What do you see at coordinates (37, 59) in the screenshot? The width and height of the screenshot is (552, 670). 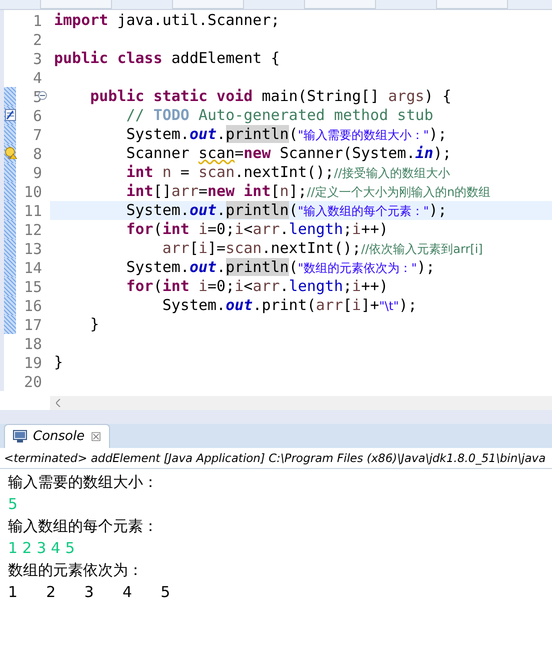 I see `line-number: 3` at bounding box center [37, 59].